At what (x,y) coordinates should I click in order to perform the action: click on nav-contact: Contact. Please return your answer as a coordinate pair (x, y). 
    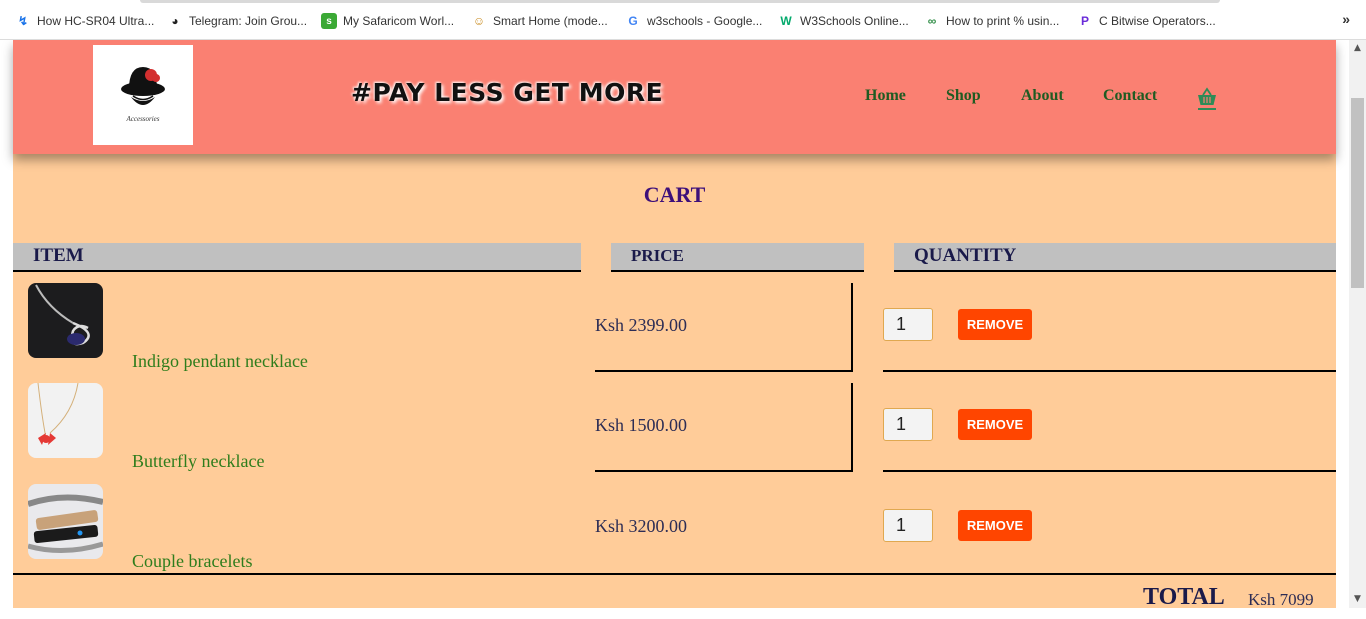
    Looking at the image, I should click on (1130, 96).